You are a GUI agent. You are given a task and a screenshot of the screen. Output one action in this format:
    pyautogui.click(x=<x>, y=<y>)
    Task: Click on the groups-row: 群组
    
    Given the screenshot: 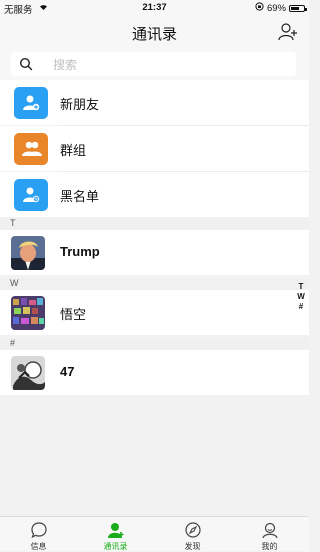 What is the action you would take?
    pyautogui.click(x=154, y=148)
    